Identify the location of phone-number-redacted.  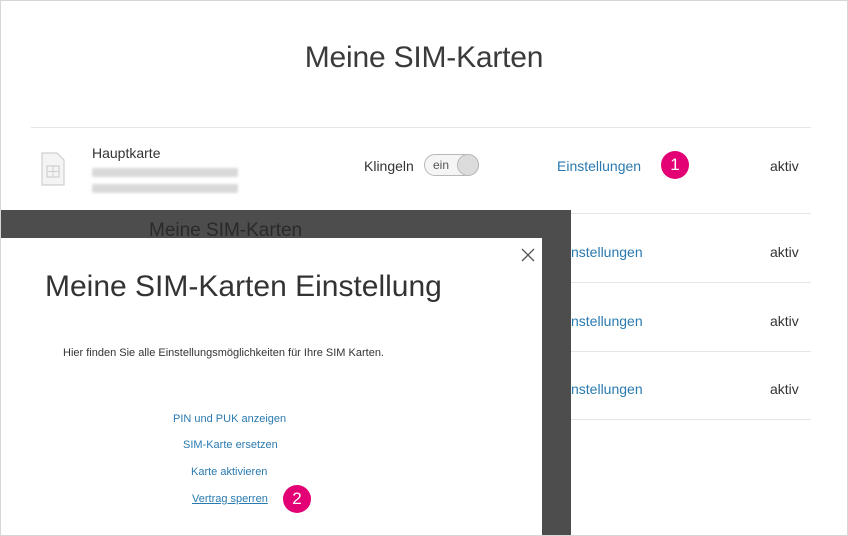
(165, 172).